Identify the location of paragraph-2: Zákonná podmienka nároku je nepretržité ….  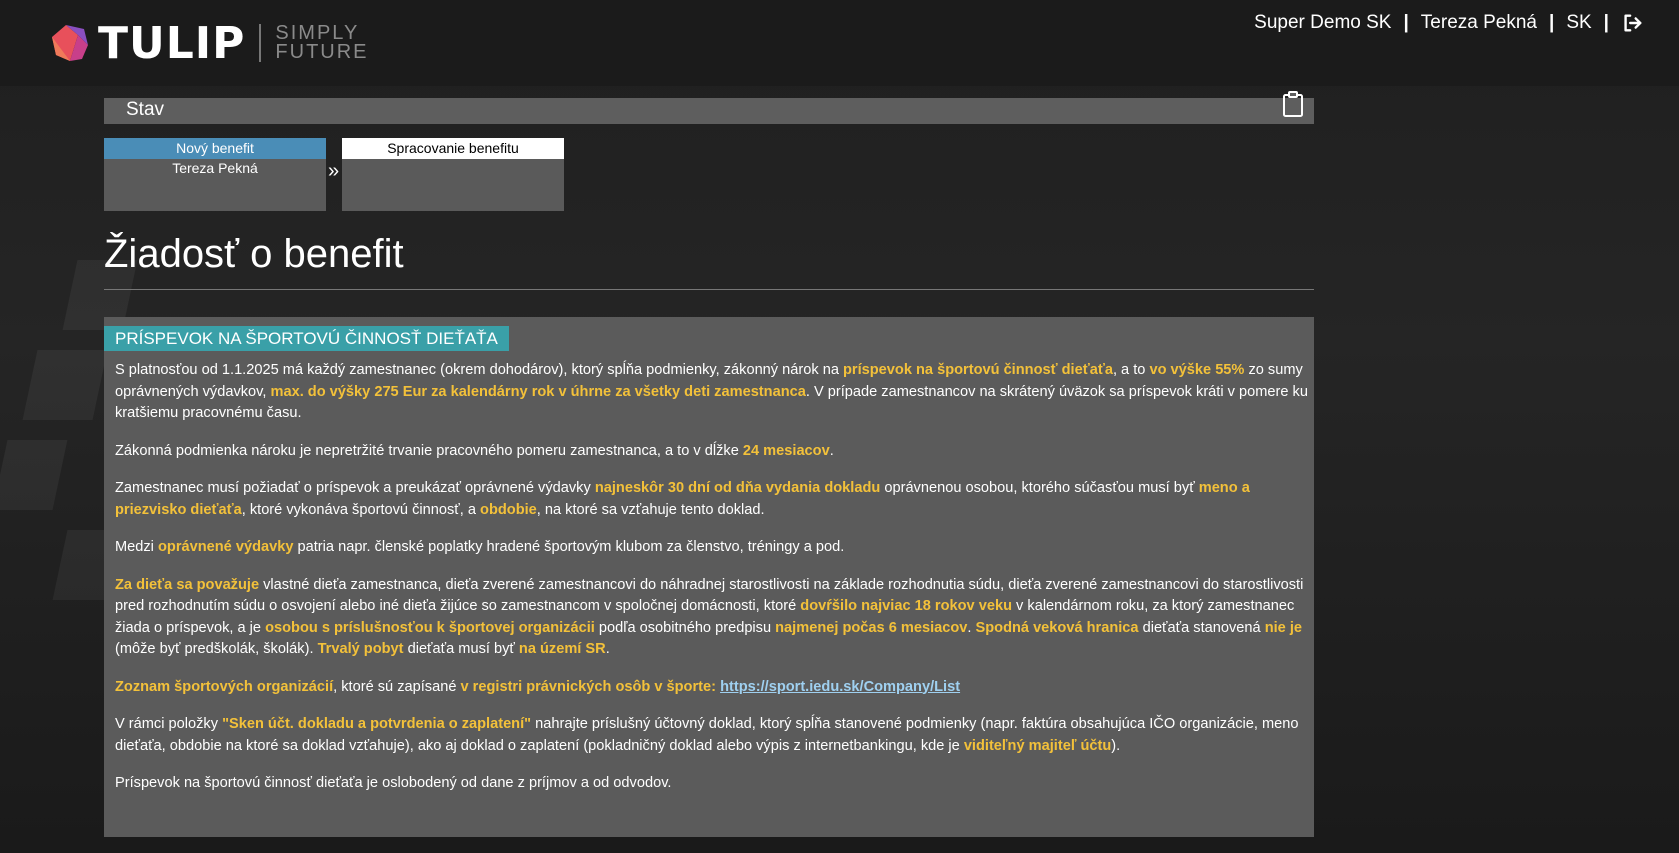
(474, 450).